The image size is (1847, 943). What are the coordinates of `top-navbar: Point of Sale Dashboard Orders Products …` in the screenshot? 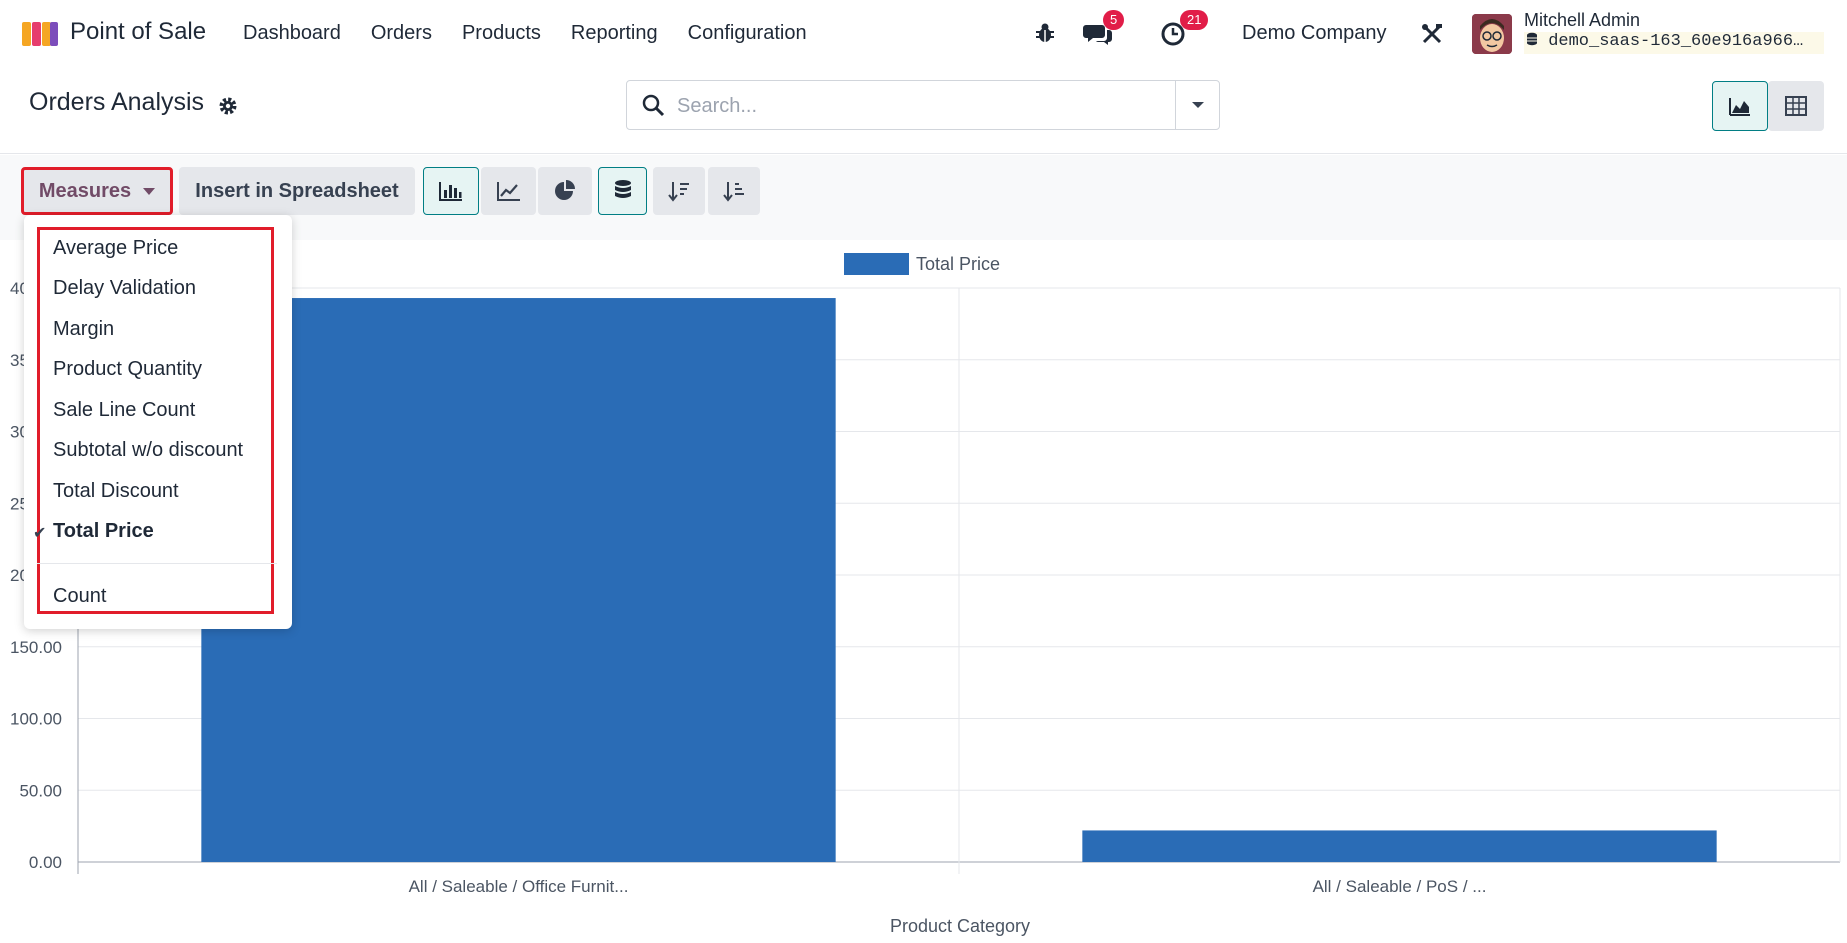 It's located at (923, 33).